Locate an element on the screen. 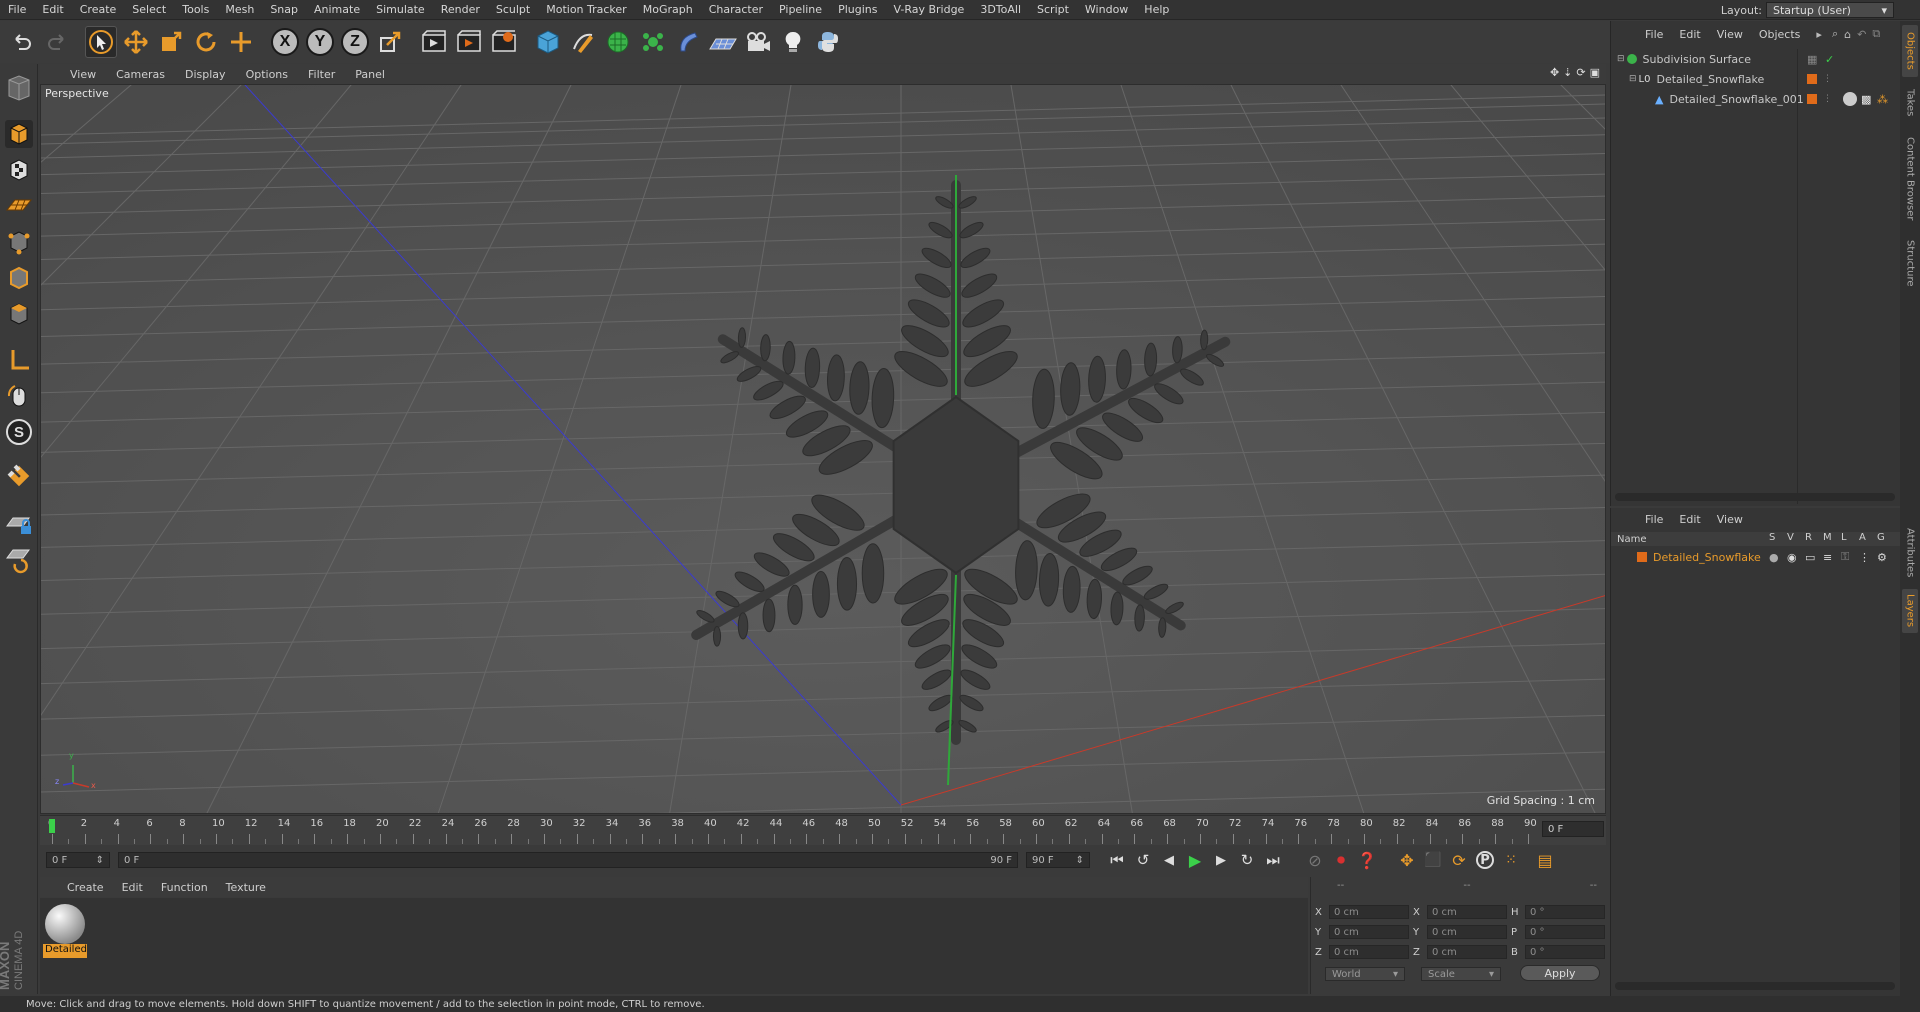 This screenshot has height=1012, width=1920. menu-snap: Snap is located at coordinates (284, 9).